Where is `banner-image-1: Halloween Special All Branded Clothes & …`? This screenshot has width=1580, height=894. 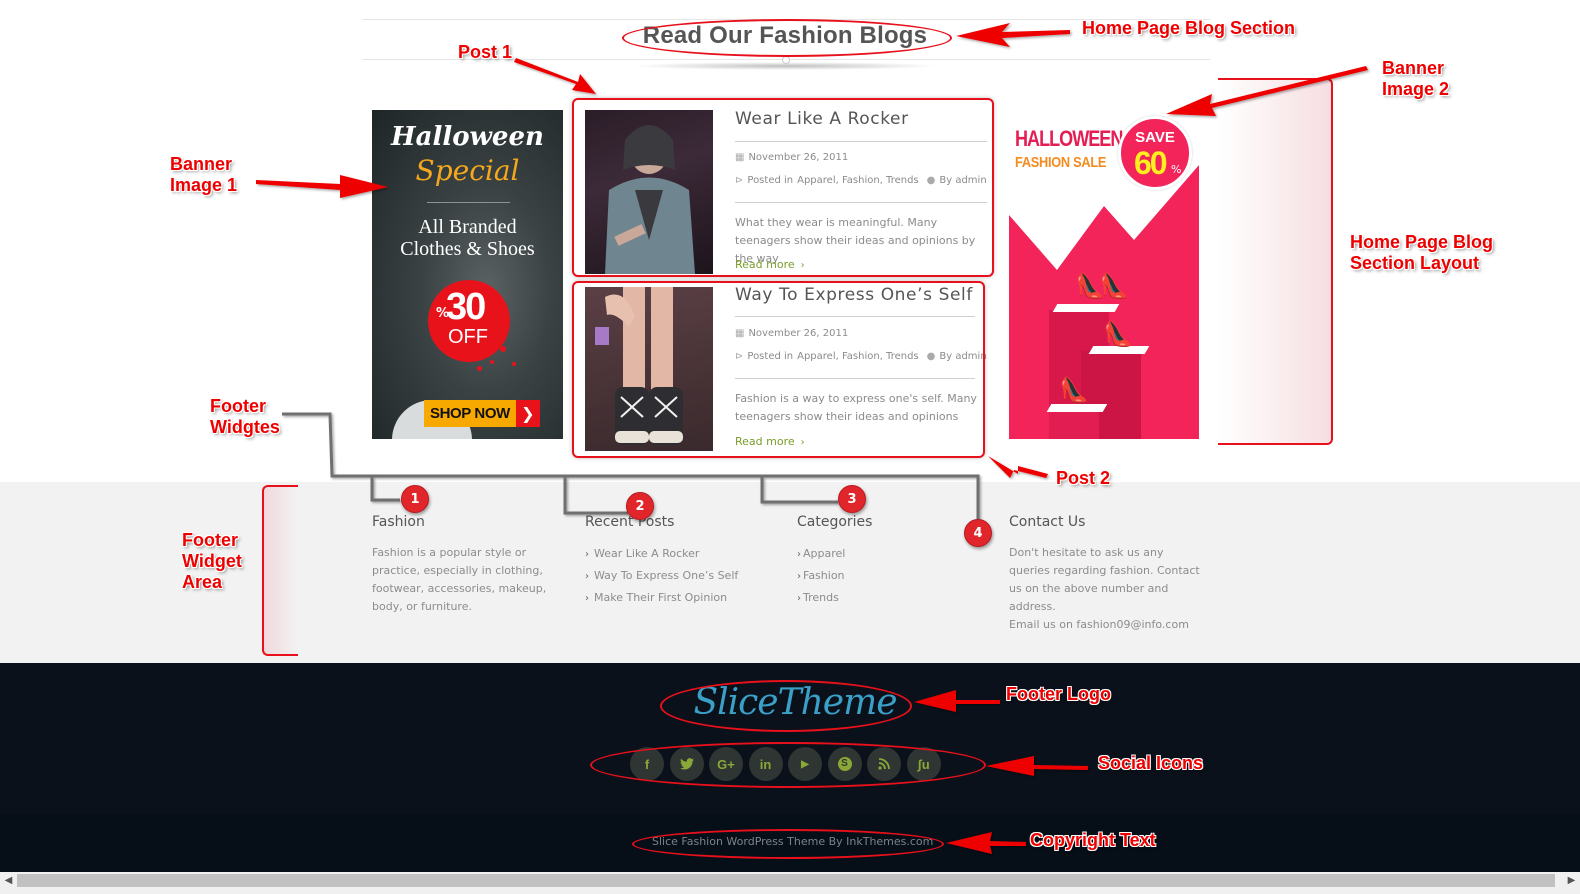 banner-image-1: Halloween Special All Branded Clothes & … is located at coordinates (467, 274).